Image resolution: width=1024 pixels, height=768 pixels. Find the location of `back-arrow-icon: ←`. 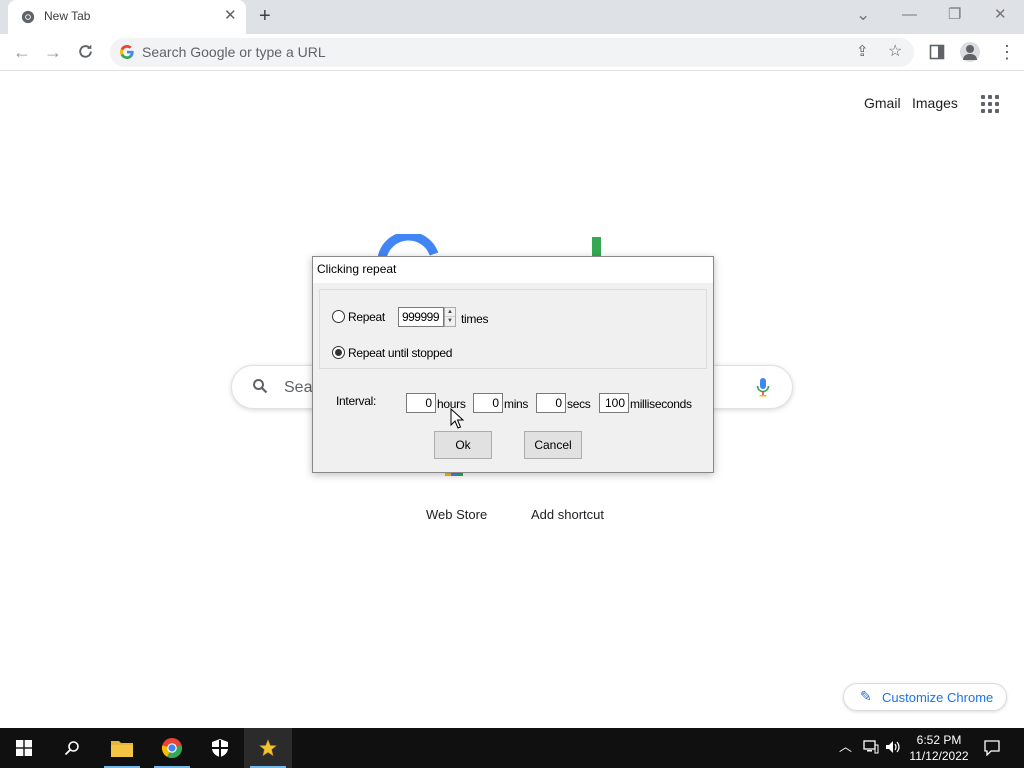

back-arrow-icon: ← is located at coordinates (22, 52).